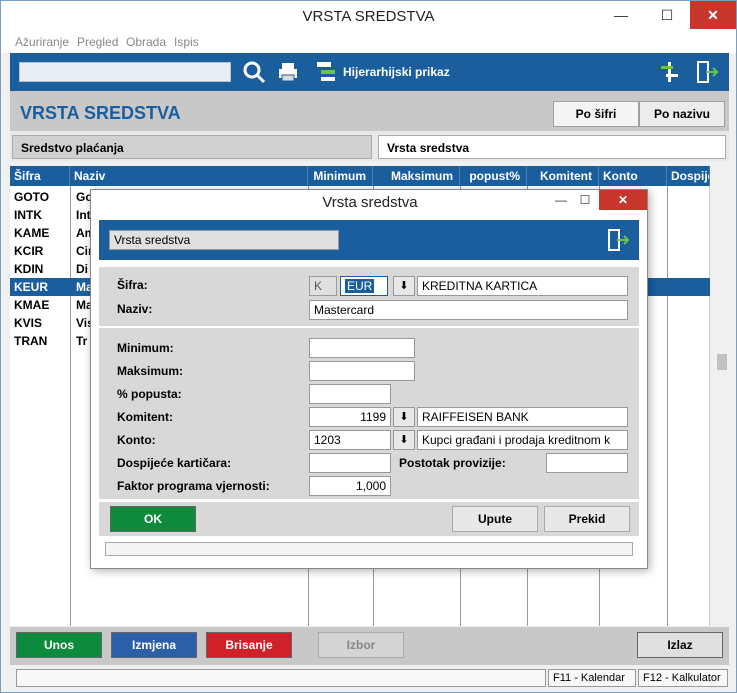  Describe the element at coordinates (493, 176) in the screenshot. I see `column-header-popust: popust%` at that location.